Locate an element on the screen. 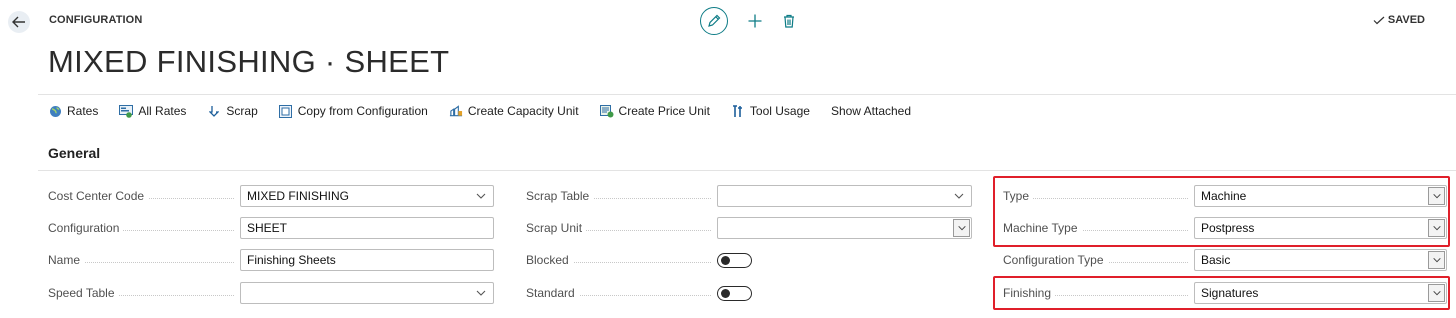  capacity-unit-icon is located at coordinates (456, 111).